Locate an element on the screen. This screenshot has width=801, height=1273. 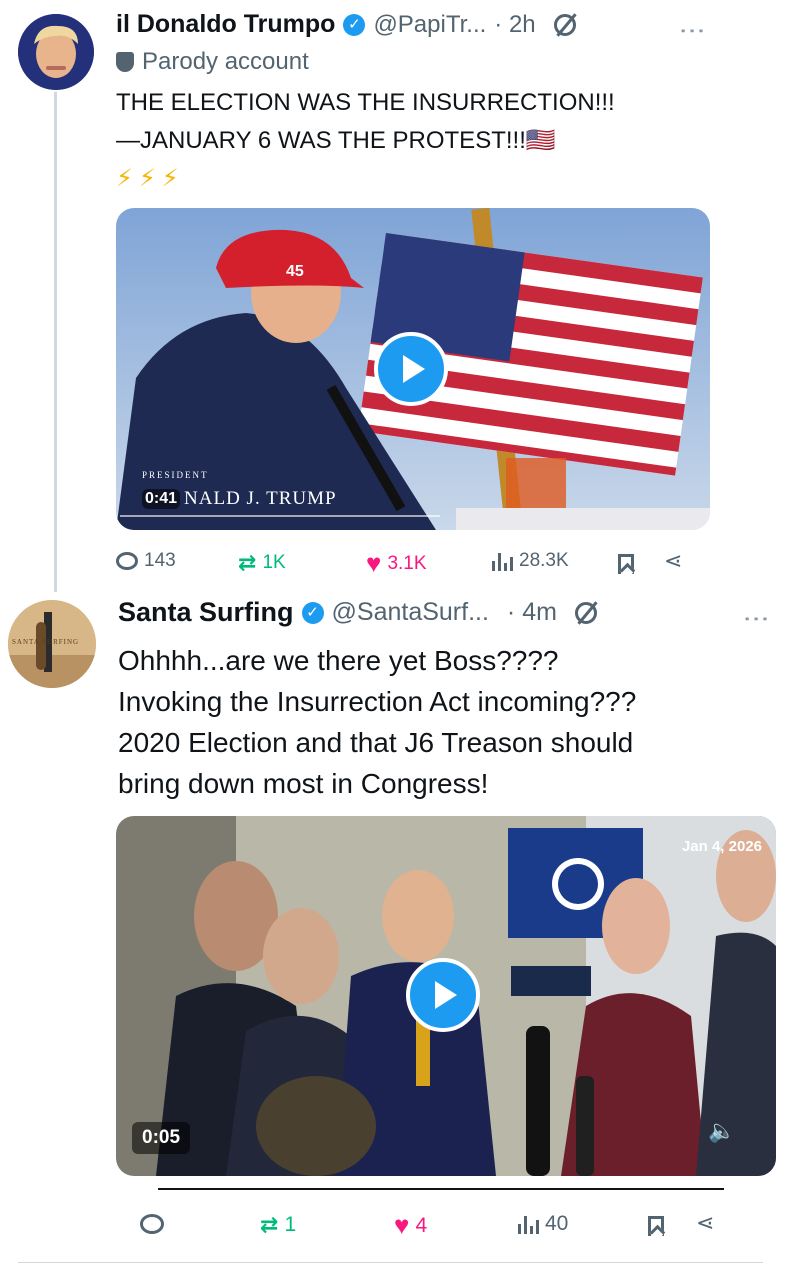
tweet-2-actions: ⇄ 1 ♥ 4 40 ⋖ is located at coordinates (435, 1226).